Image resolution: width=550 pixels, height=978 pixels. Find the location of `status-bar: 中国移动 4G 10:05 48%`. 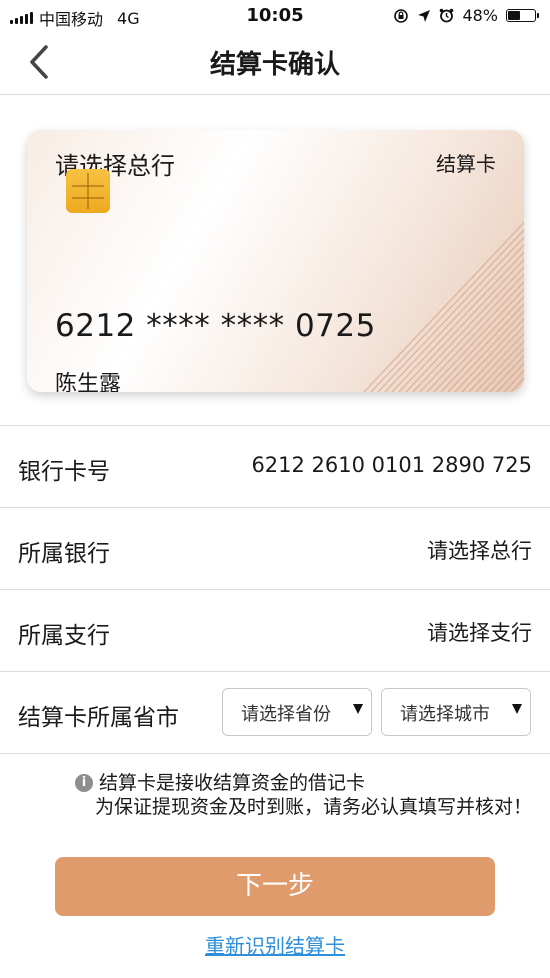

status-bar: 中国移动 4G 10:05 48% is located at coordinates (275, 15).